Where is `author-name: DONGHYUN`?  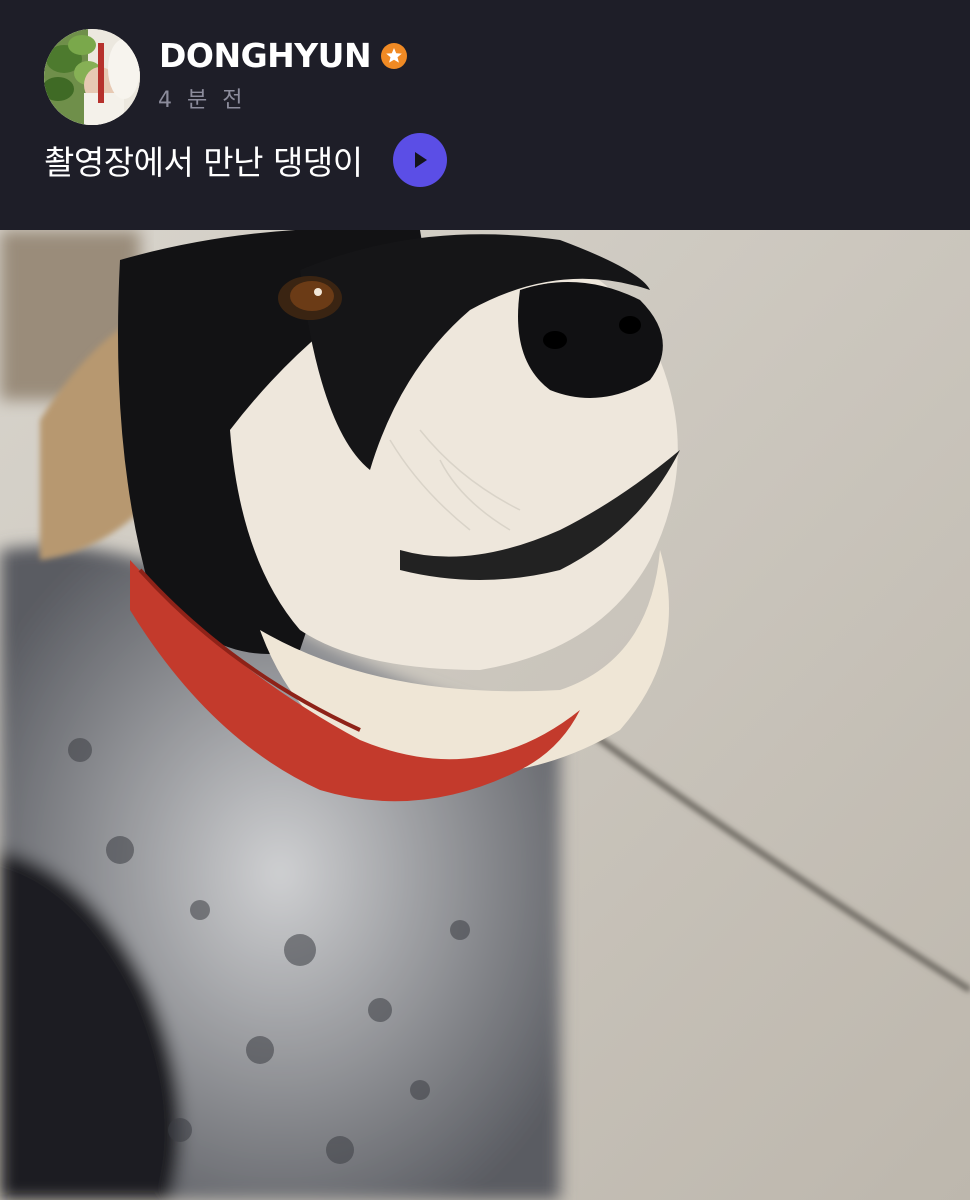
author-name: DONGHYUN is located at coordinates (265, 56).